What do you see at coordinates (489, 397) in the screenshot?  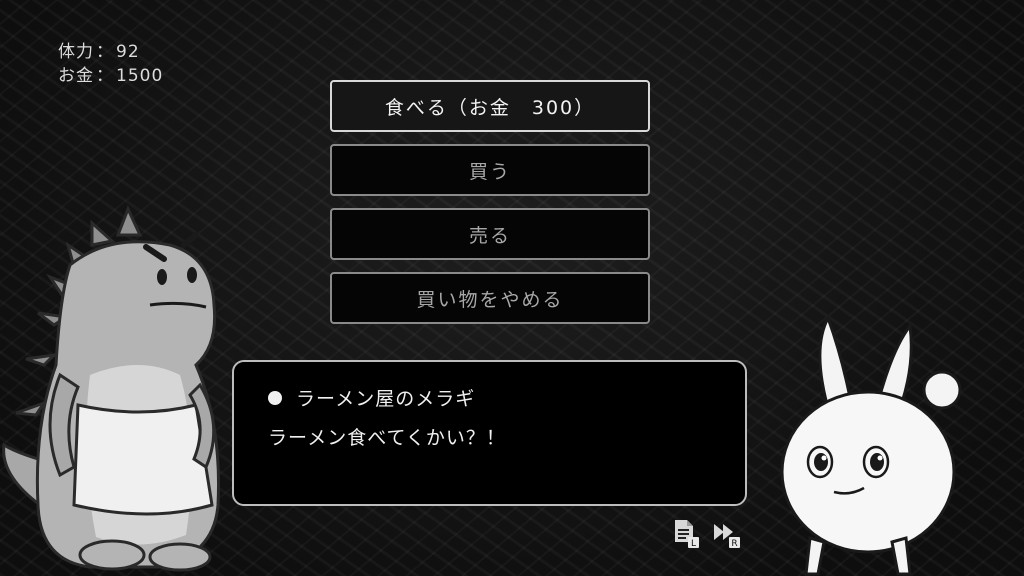 I see `speaker-name-row: ラーメン屋のメラギ` at bounding box center [489, 397].